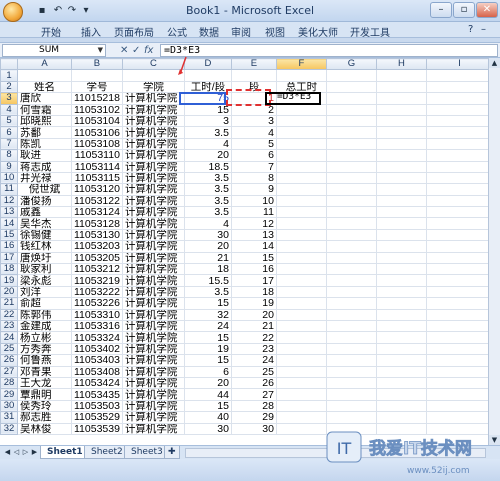  Describe the element at coordinates (9, 383) in the screenshot. I see `row-header: 28` at that location.